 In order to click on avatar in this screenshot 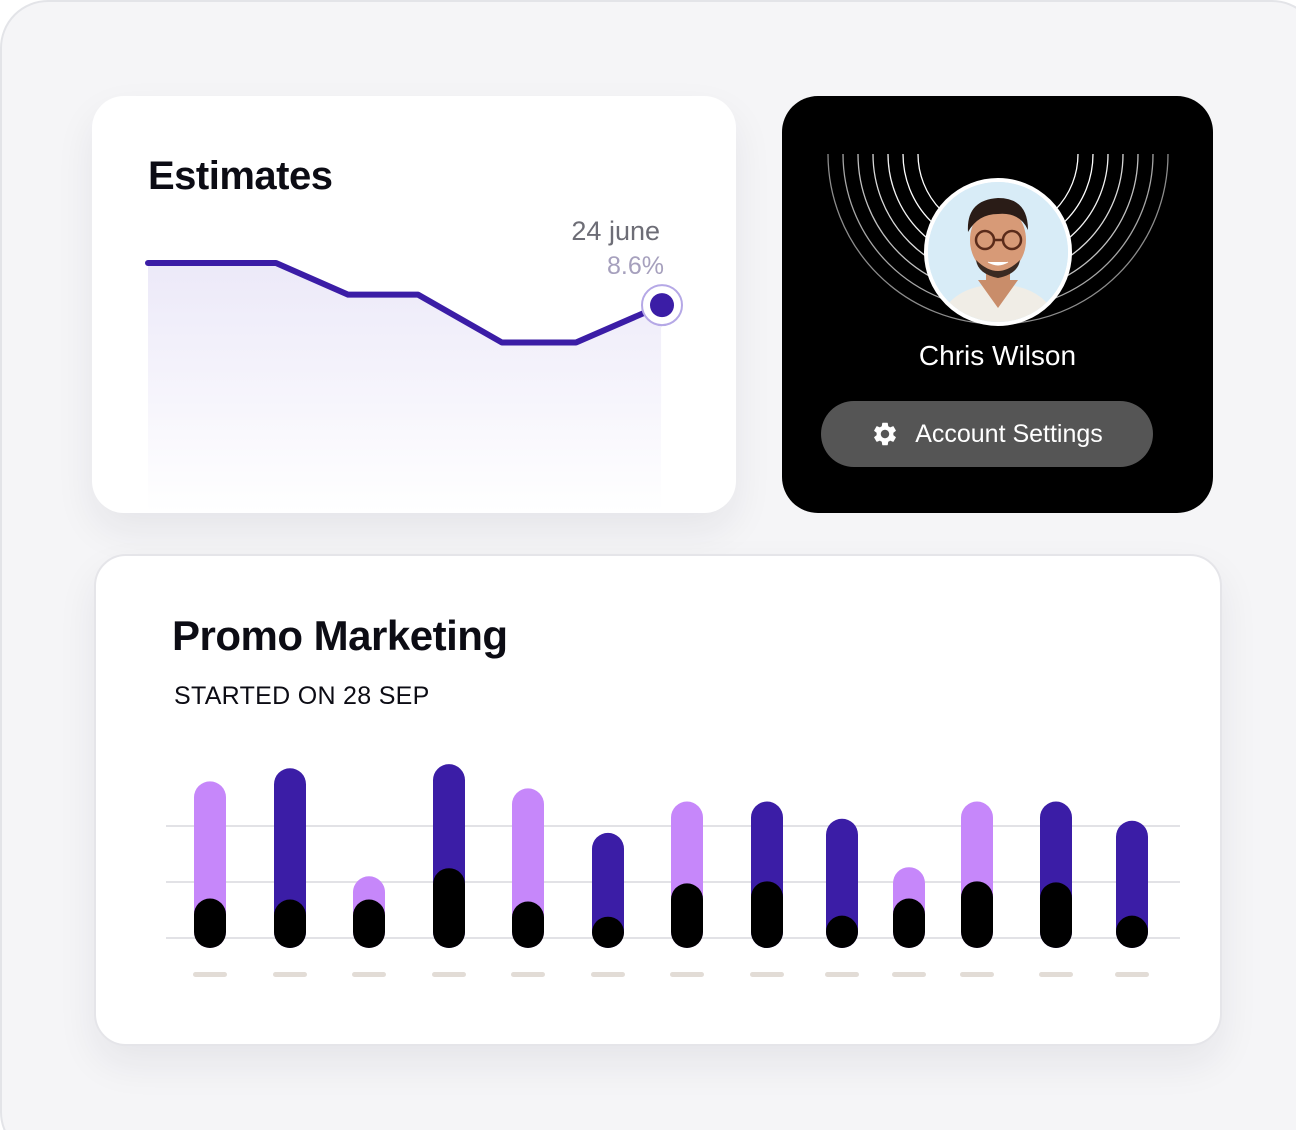, I will do `click(998, 252)`.